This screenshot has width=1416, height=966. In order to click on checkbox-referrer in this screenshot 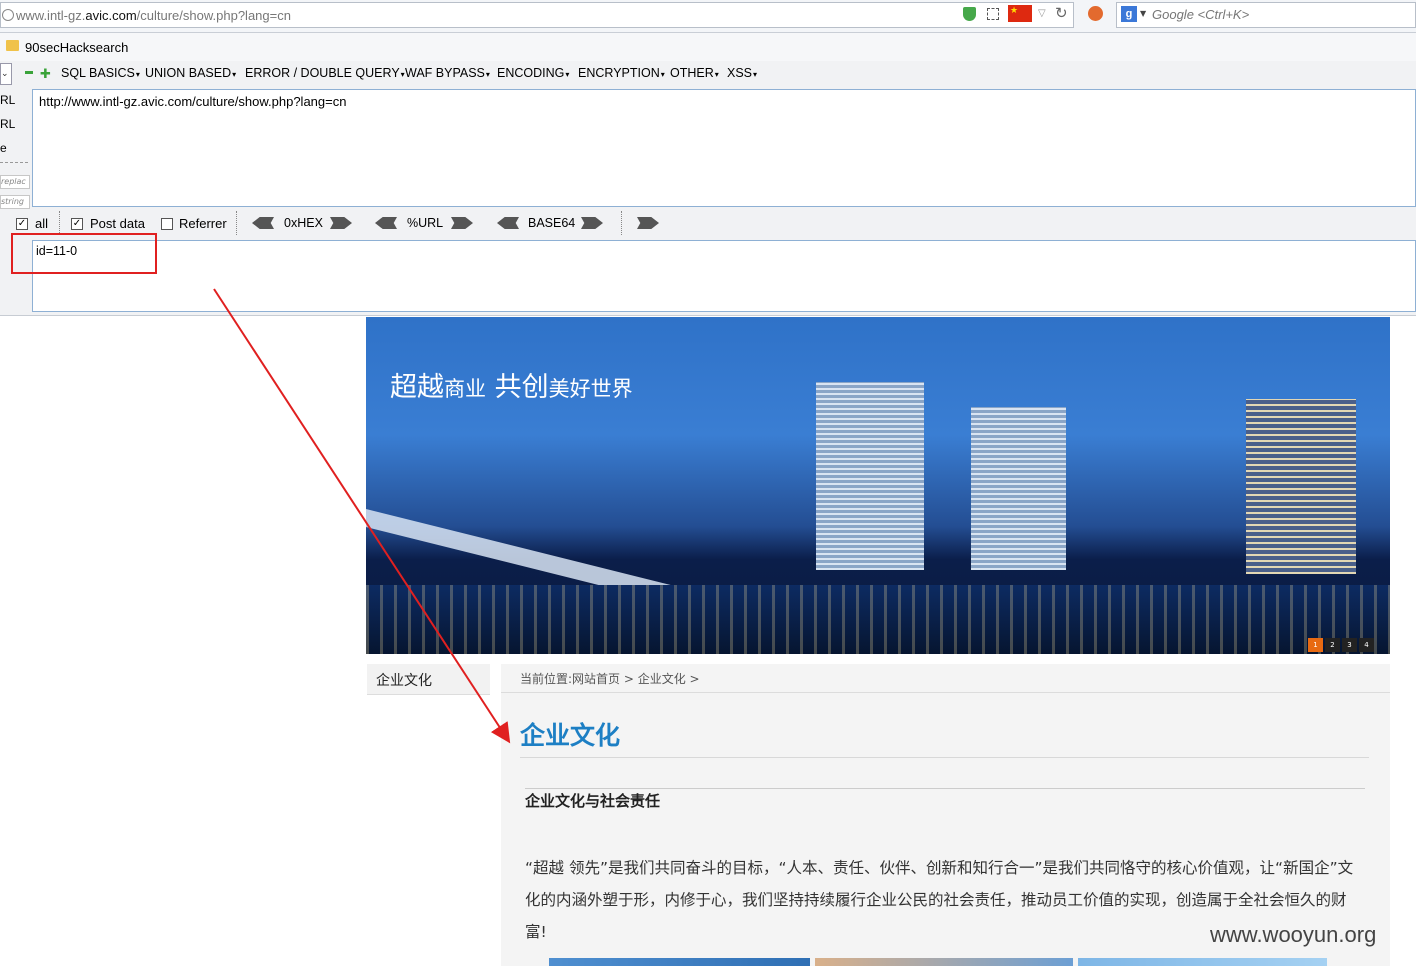, I will do `click(167, 224)`.